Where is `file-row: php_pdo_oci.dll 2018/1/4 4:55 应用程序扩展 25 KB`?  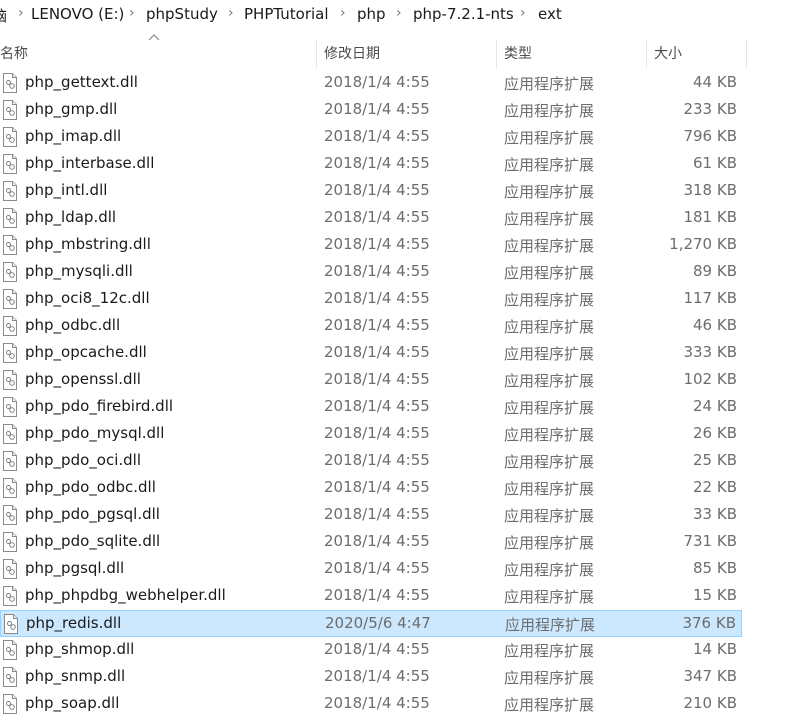 file-row: php_pdo_oci.dll 2018/1/4 4:55 应用程序扩展 25 KB is located at coordinates (371, 461).